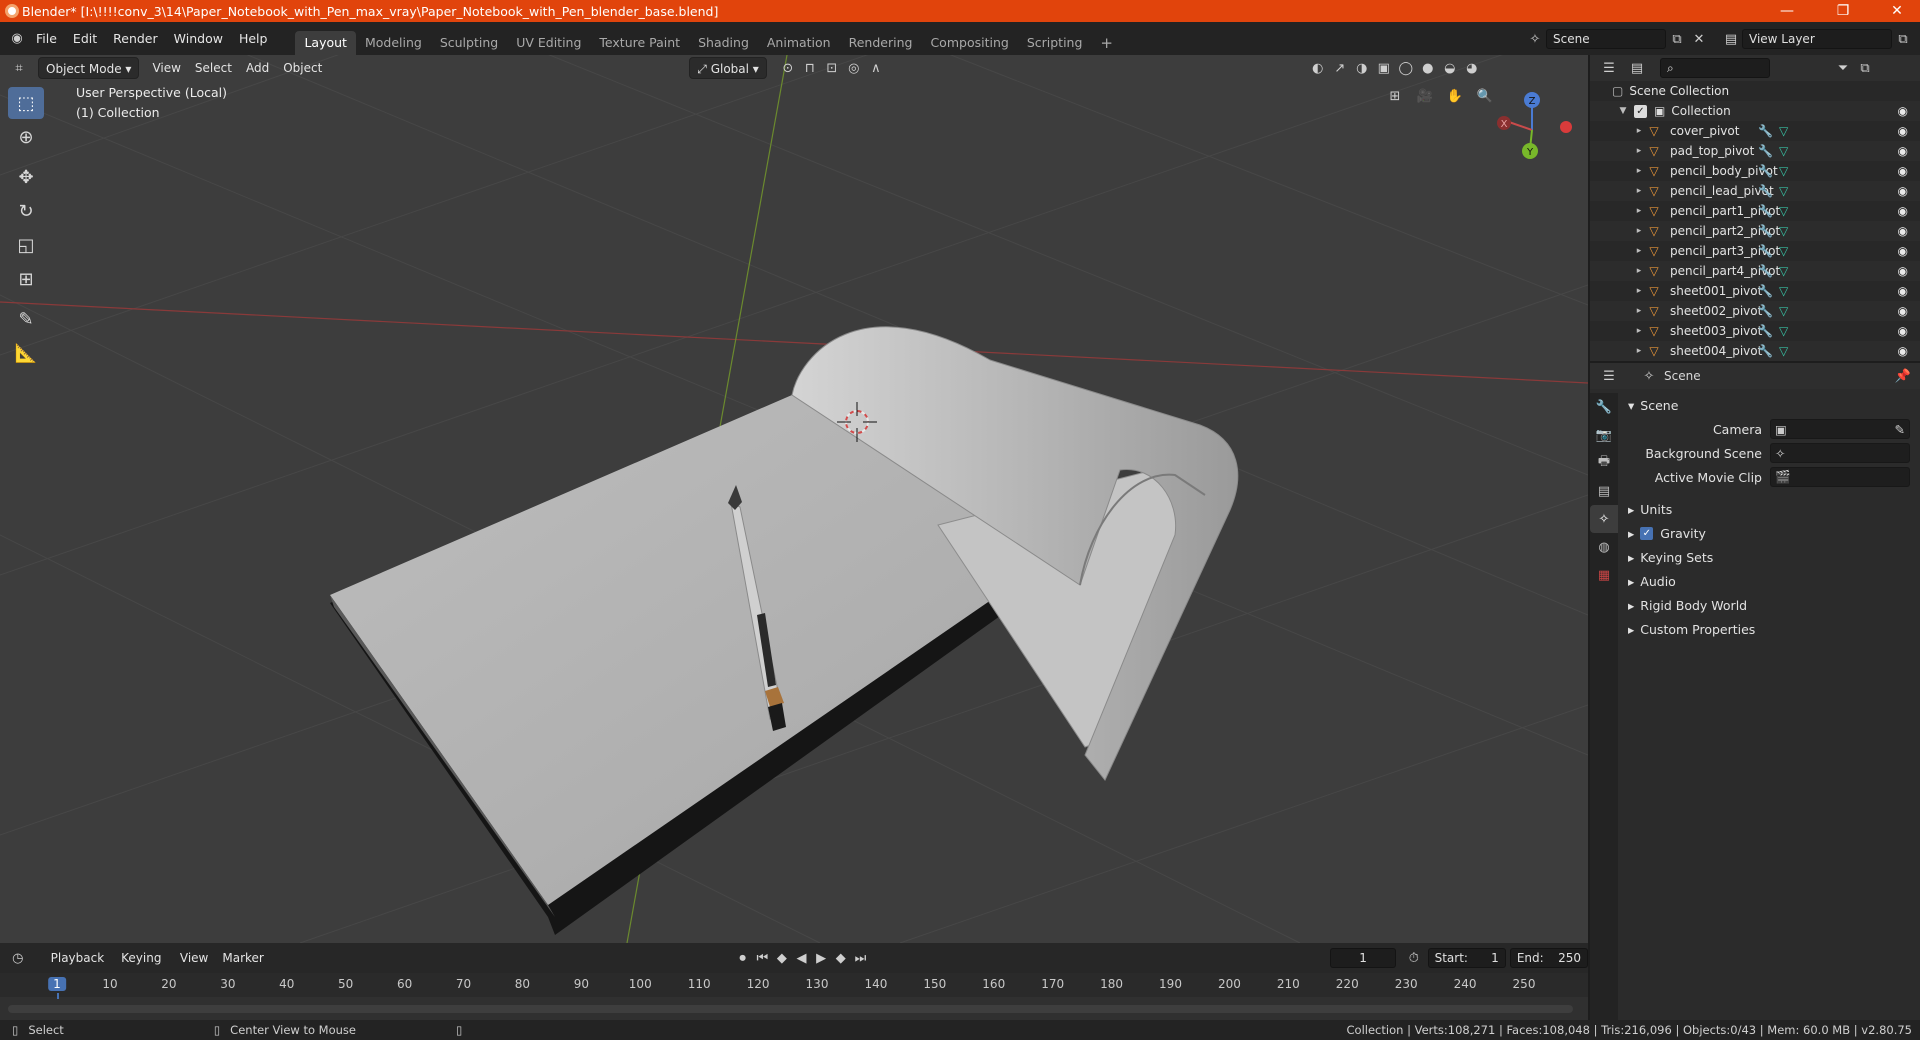 Image resolution: width=1920 pixels, height=1040 pixels. Describe the element at coordinates (1640, 111) in the screenshot. I see `collection-checkbox: ✓` at that location.